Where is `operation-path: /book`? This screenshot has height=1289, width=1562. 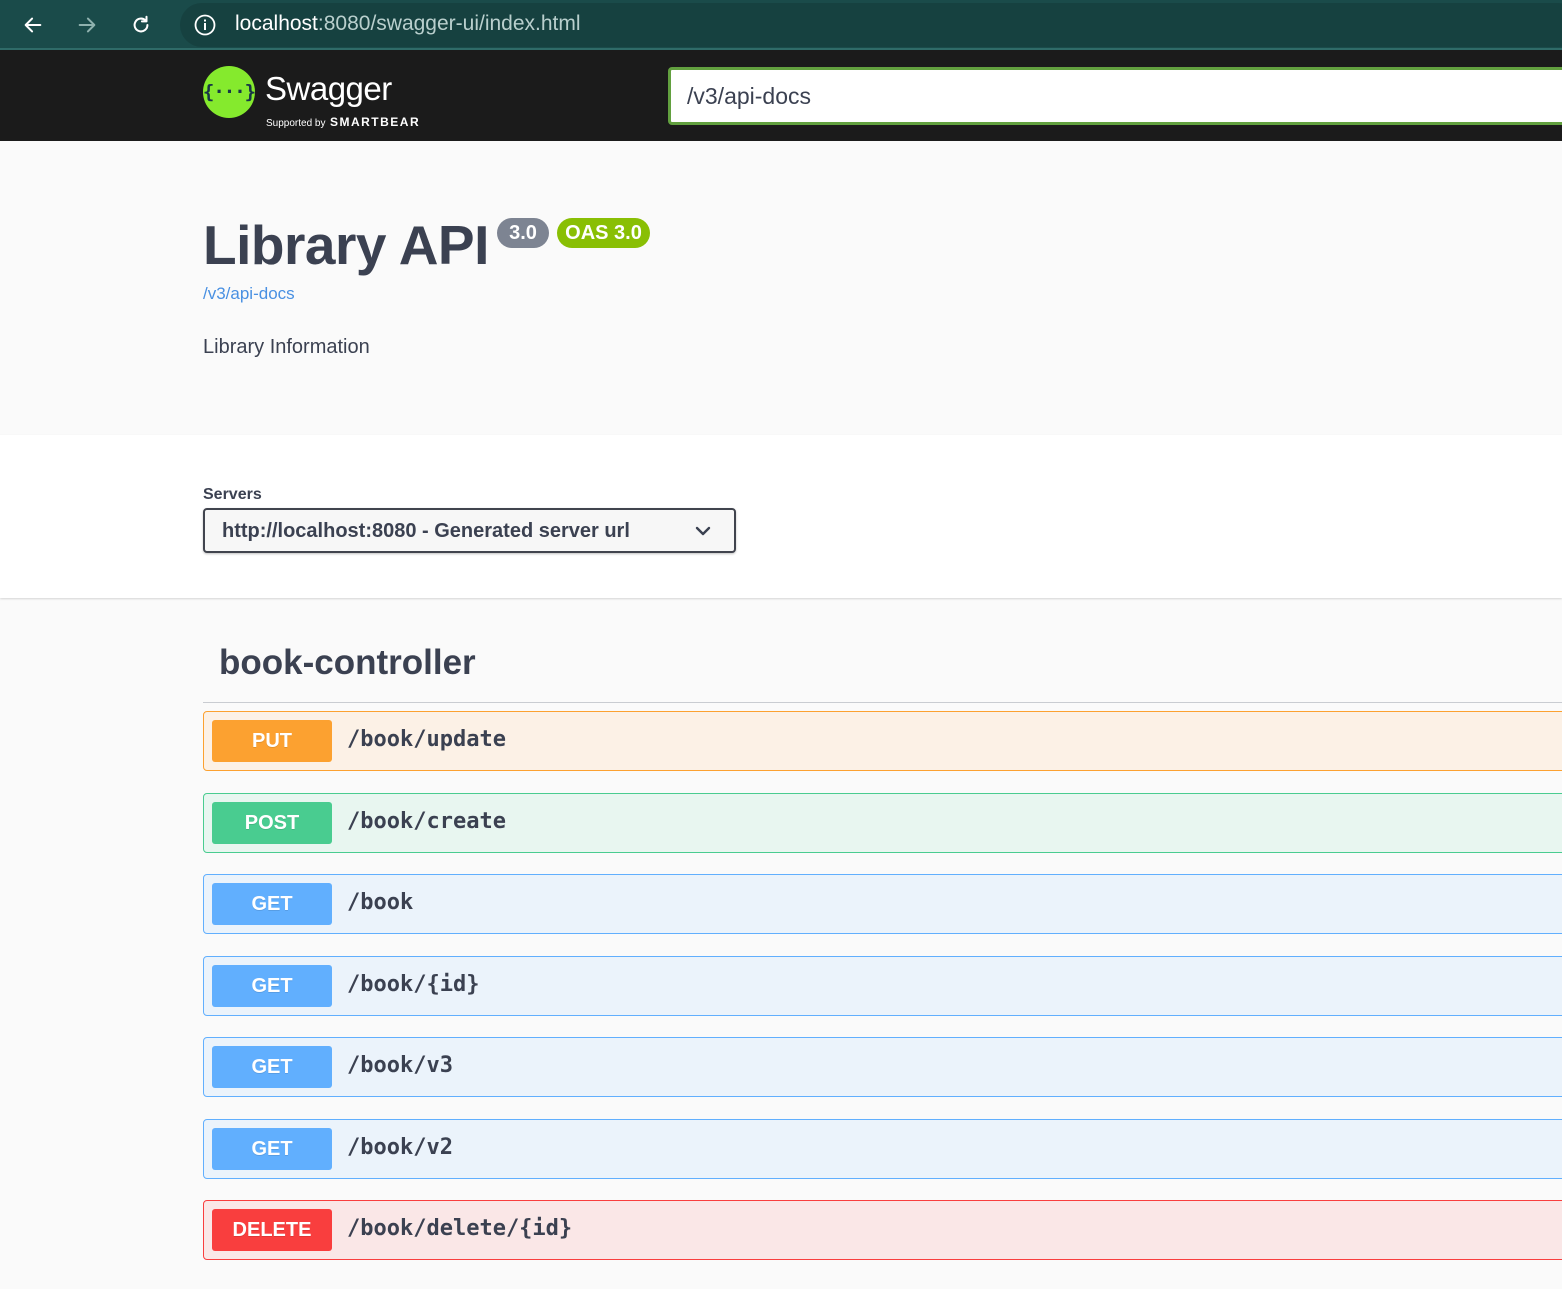
operation-path: /book is located at coordinates (380, 902).